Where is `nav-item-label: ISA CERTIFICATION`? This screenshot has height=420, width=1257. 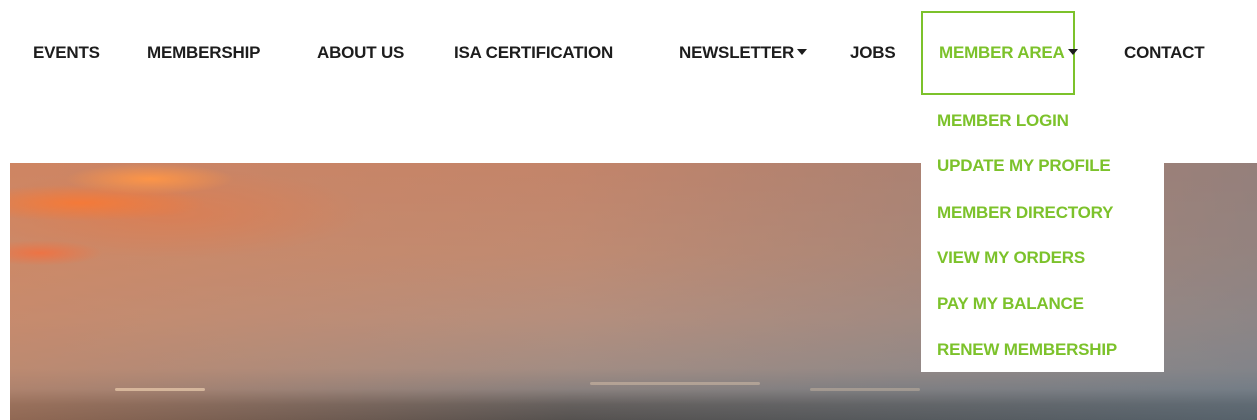 nav-item-label: ISA CERTIFICATION is located at coordinates (534, 52).